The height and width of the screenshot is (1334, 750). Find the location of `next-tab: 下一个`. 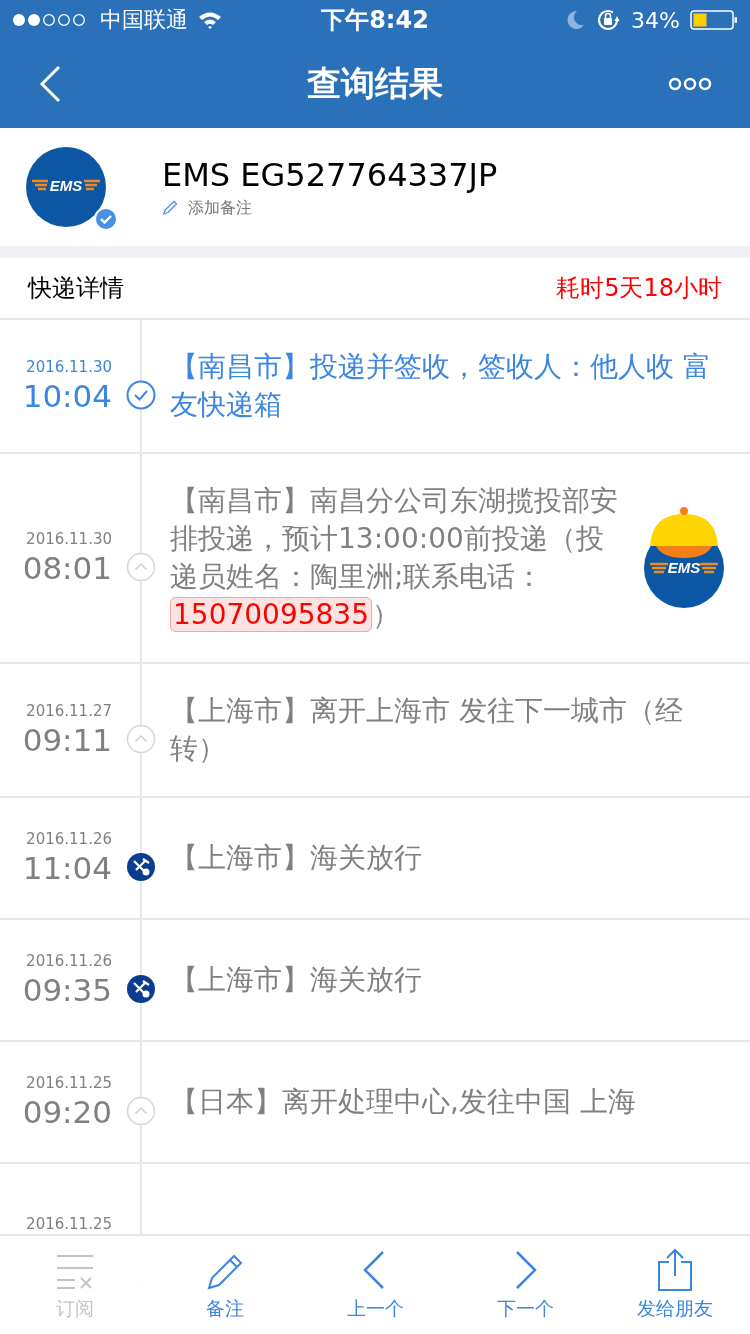

next-tab: 下一个 is located at coordinates (525, 1285).